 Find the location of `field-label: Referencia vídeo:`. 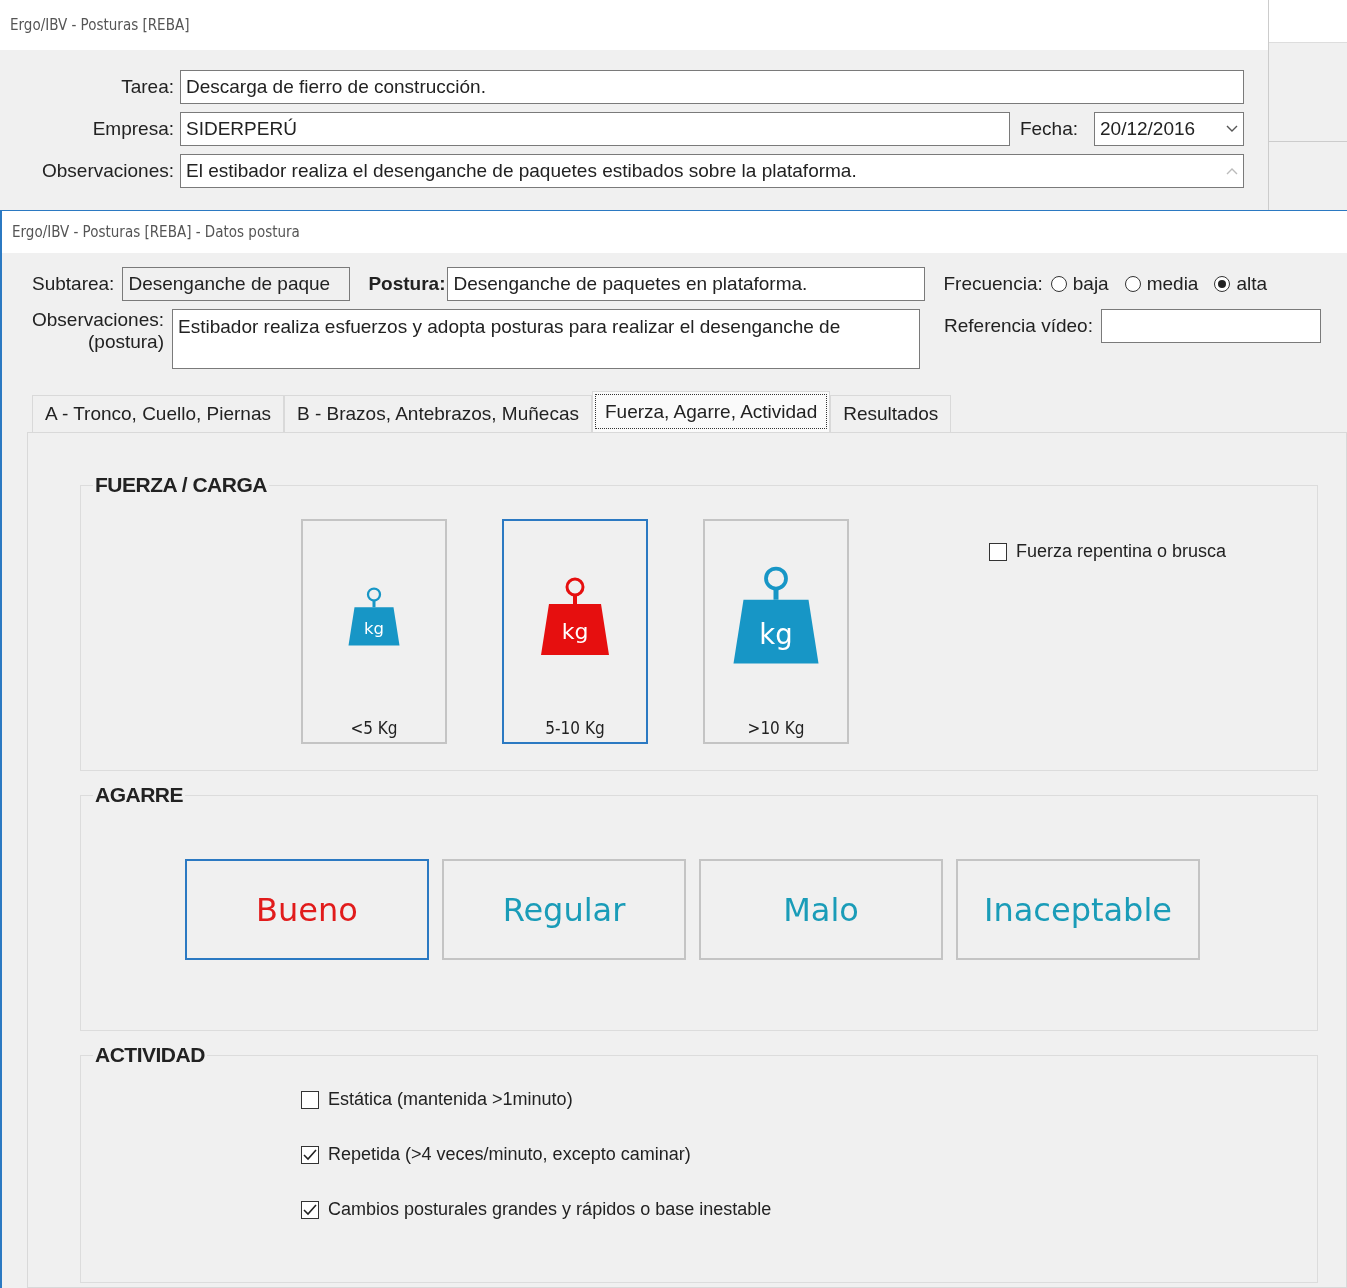

field-label: Referencia vídeo: is located at coordinates (1018, 326).